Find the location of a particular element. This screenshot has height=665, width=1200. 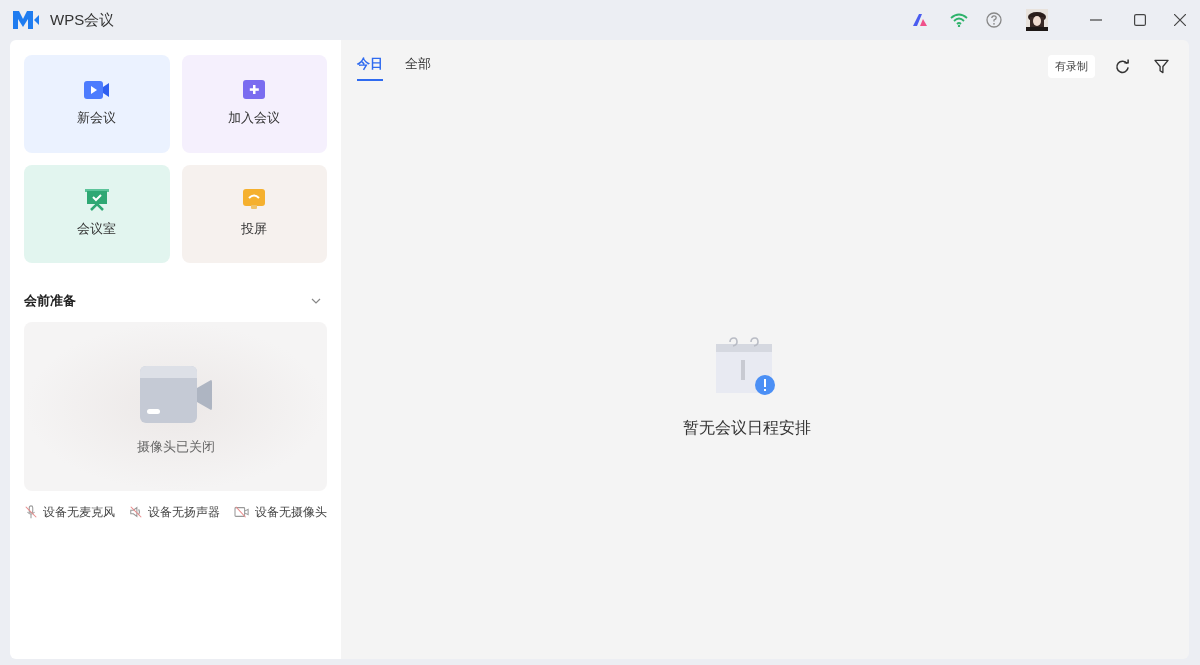

muted-microphone-icon is located at coordinates (31, 511).